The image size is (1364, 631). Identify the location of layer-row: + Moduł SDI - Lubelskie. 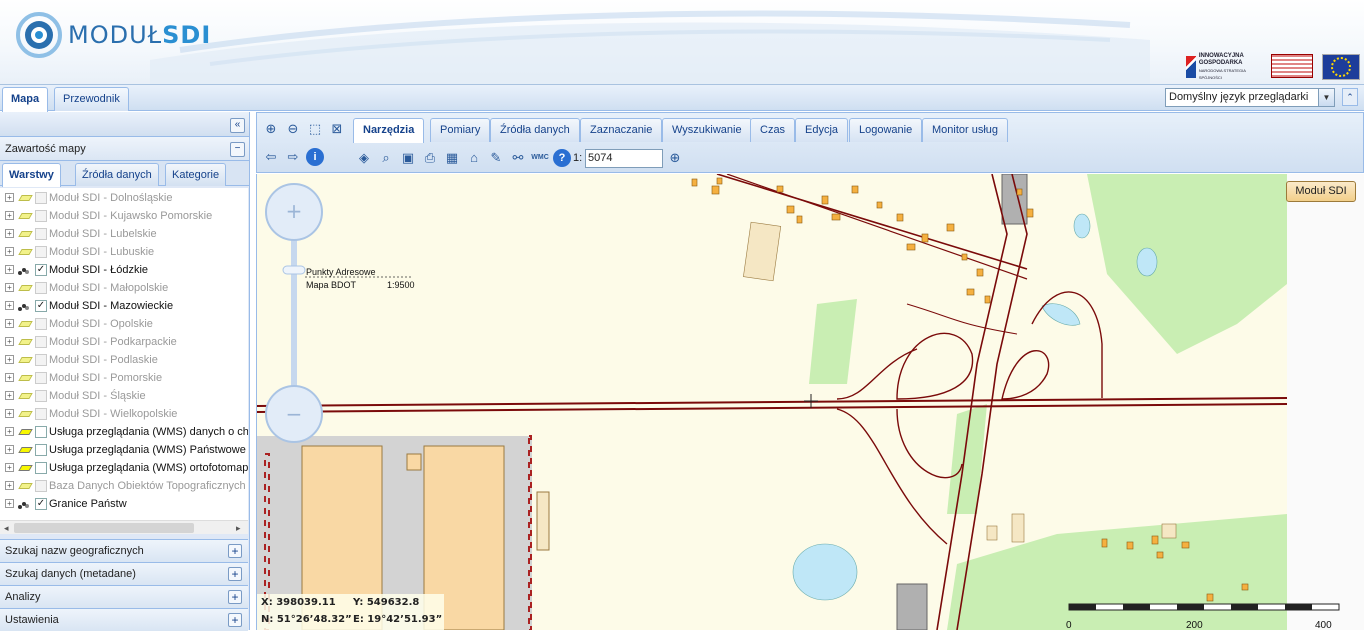
(124, 234).